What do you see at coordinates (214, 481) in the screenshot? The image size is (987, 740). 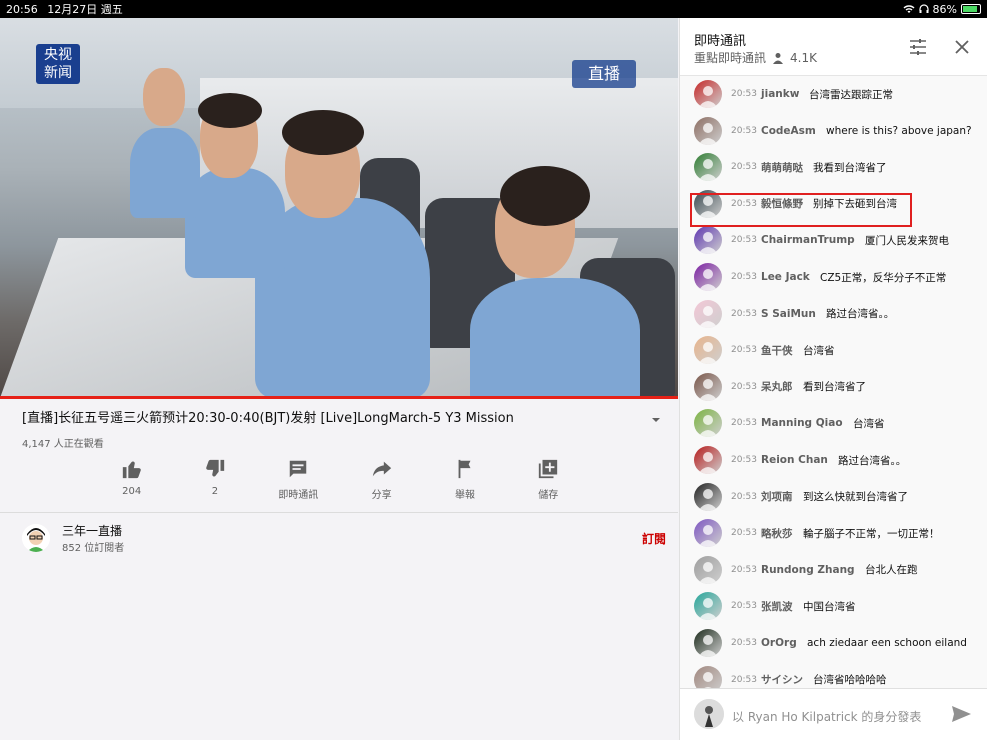 I see `dislike-button: 2` at bounding box center [214, 481].